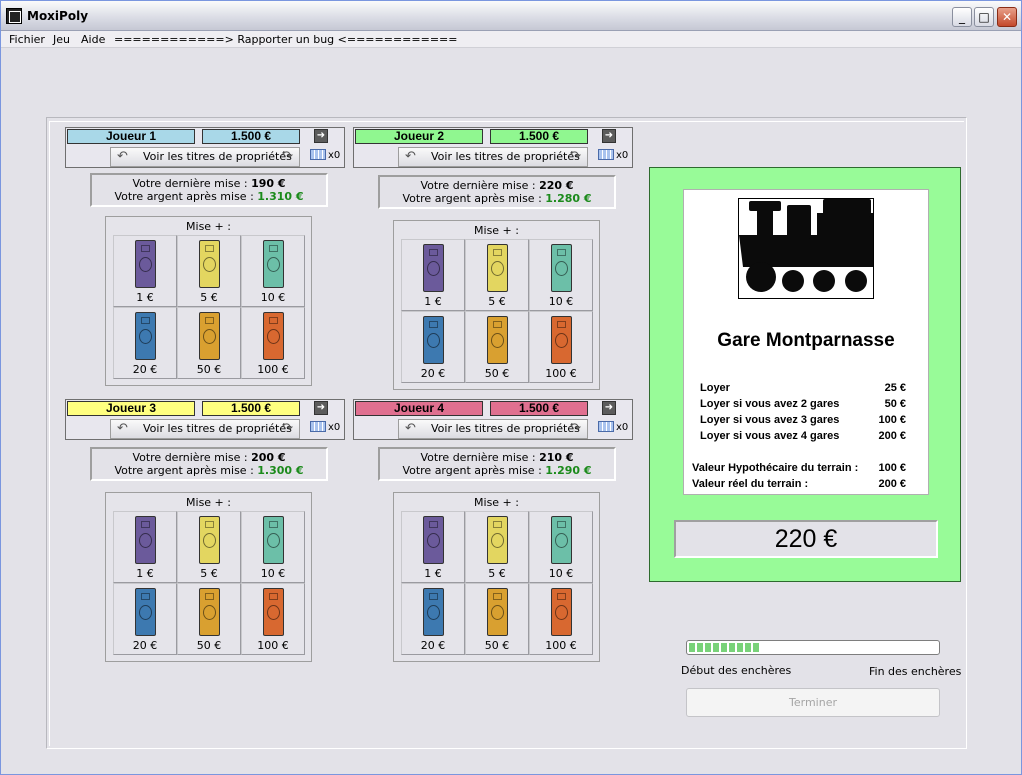 This screenshot has width=1022, height=775. I want to click on property-row-value: 50 €, so click(895, 404).